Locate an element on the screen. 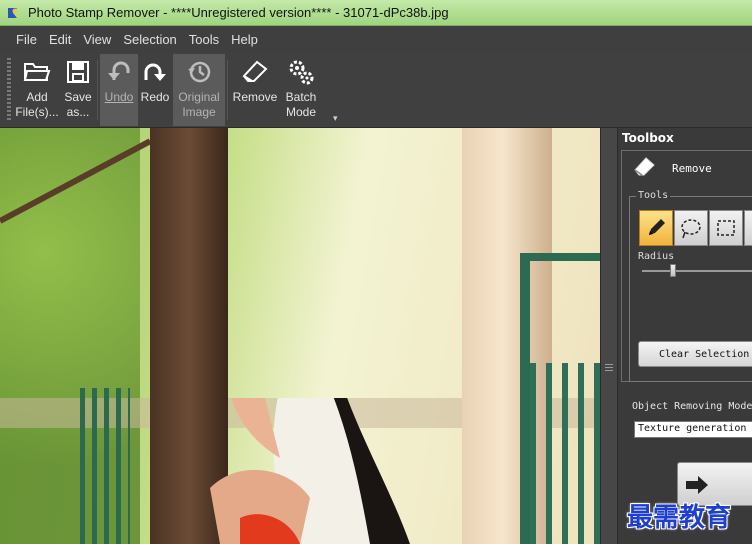  object-removing-mode-label: Object Removing Mode is located at coordinates (692, 406).